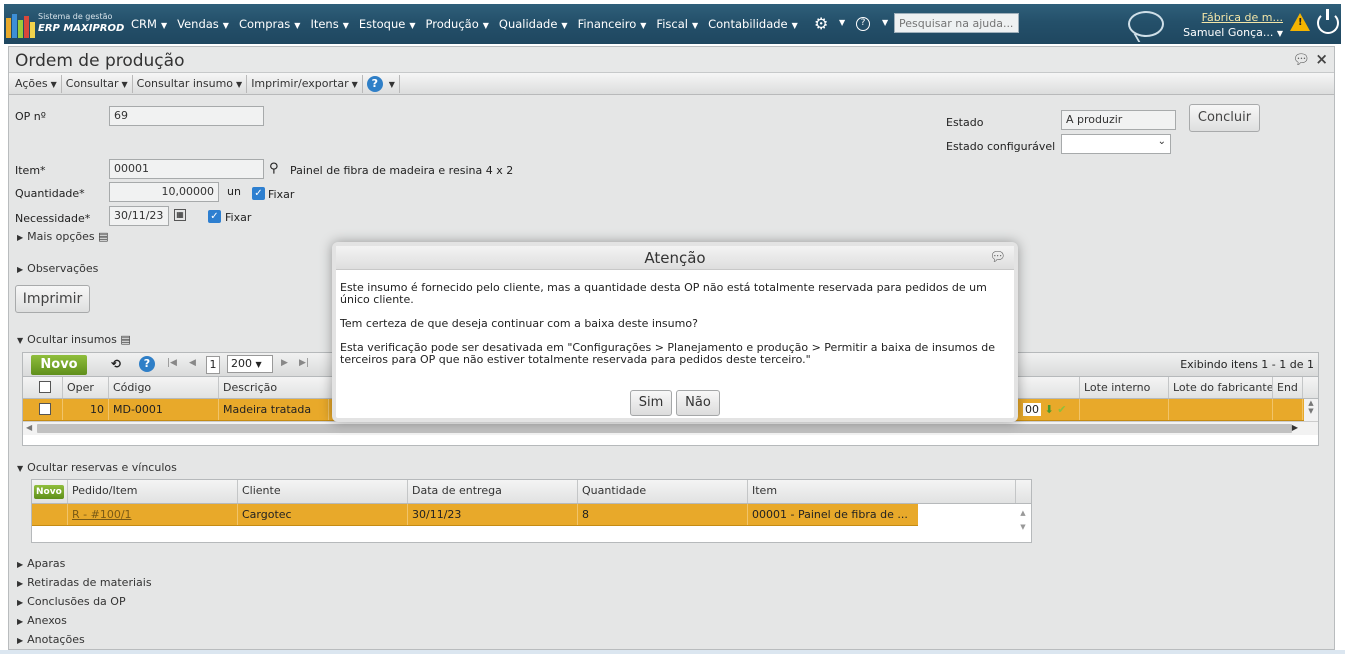  I want to click on chat-icon, so click(1146, 24).